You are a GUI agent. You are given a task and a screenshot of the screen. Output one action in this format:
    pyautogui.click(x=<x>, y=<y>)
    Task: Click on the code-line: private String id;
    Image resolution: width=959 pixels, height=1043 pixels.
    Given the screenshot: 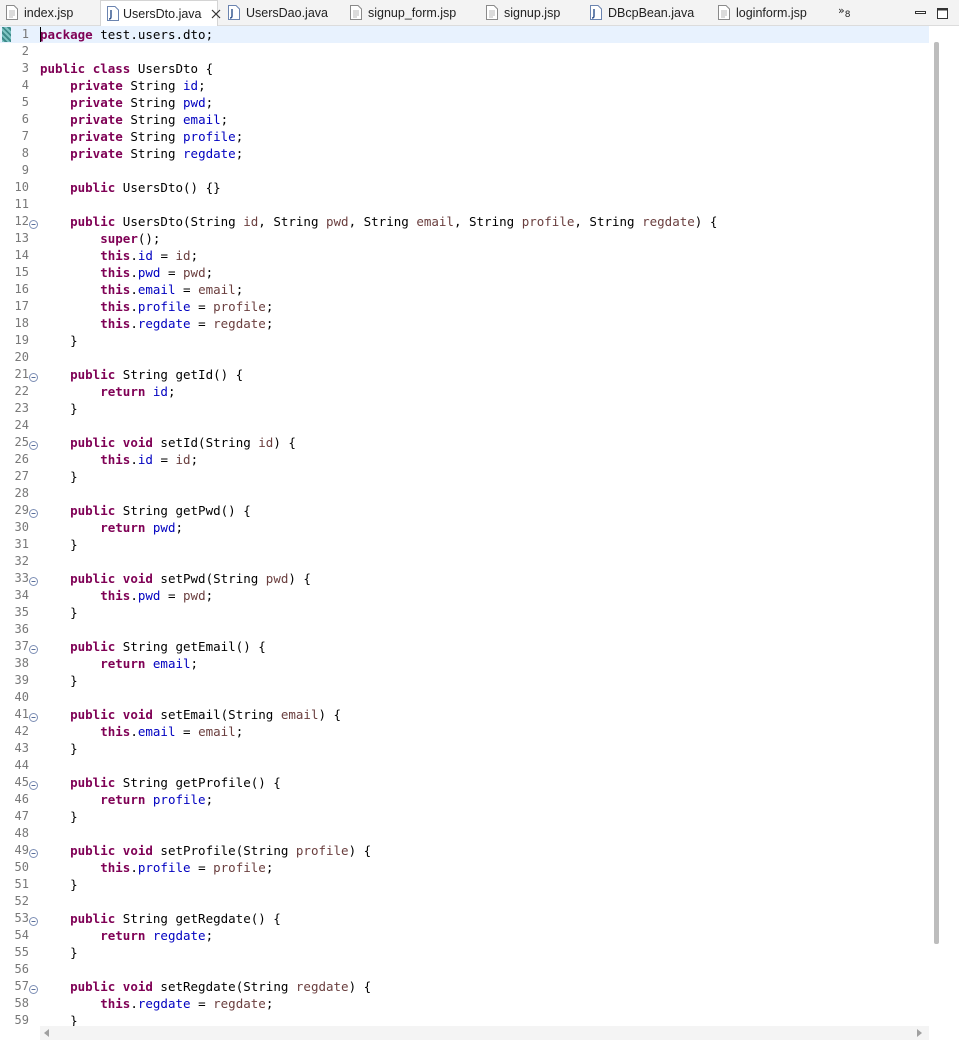 What is the action you would take?
    pyautogui.click(x=123, y=85)
    